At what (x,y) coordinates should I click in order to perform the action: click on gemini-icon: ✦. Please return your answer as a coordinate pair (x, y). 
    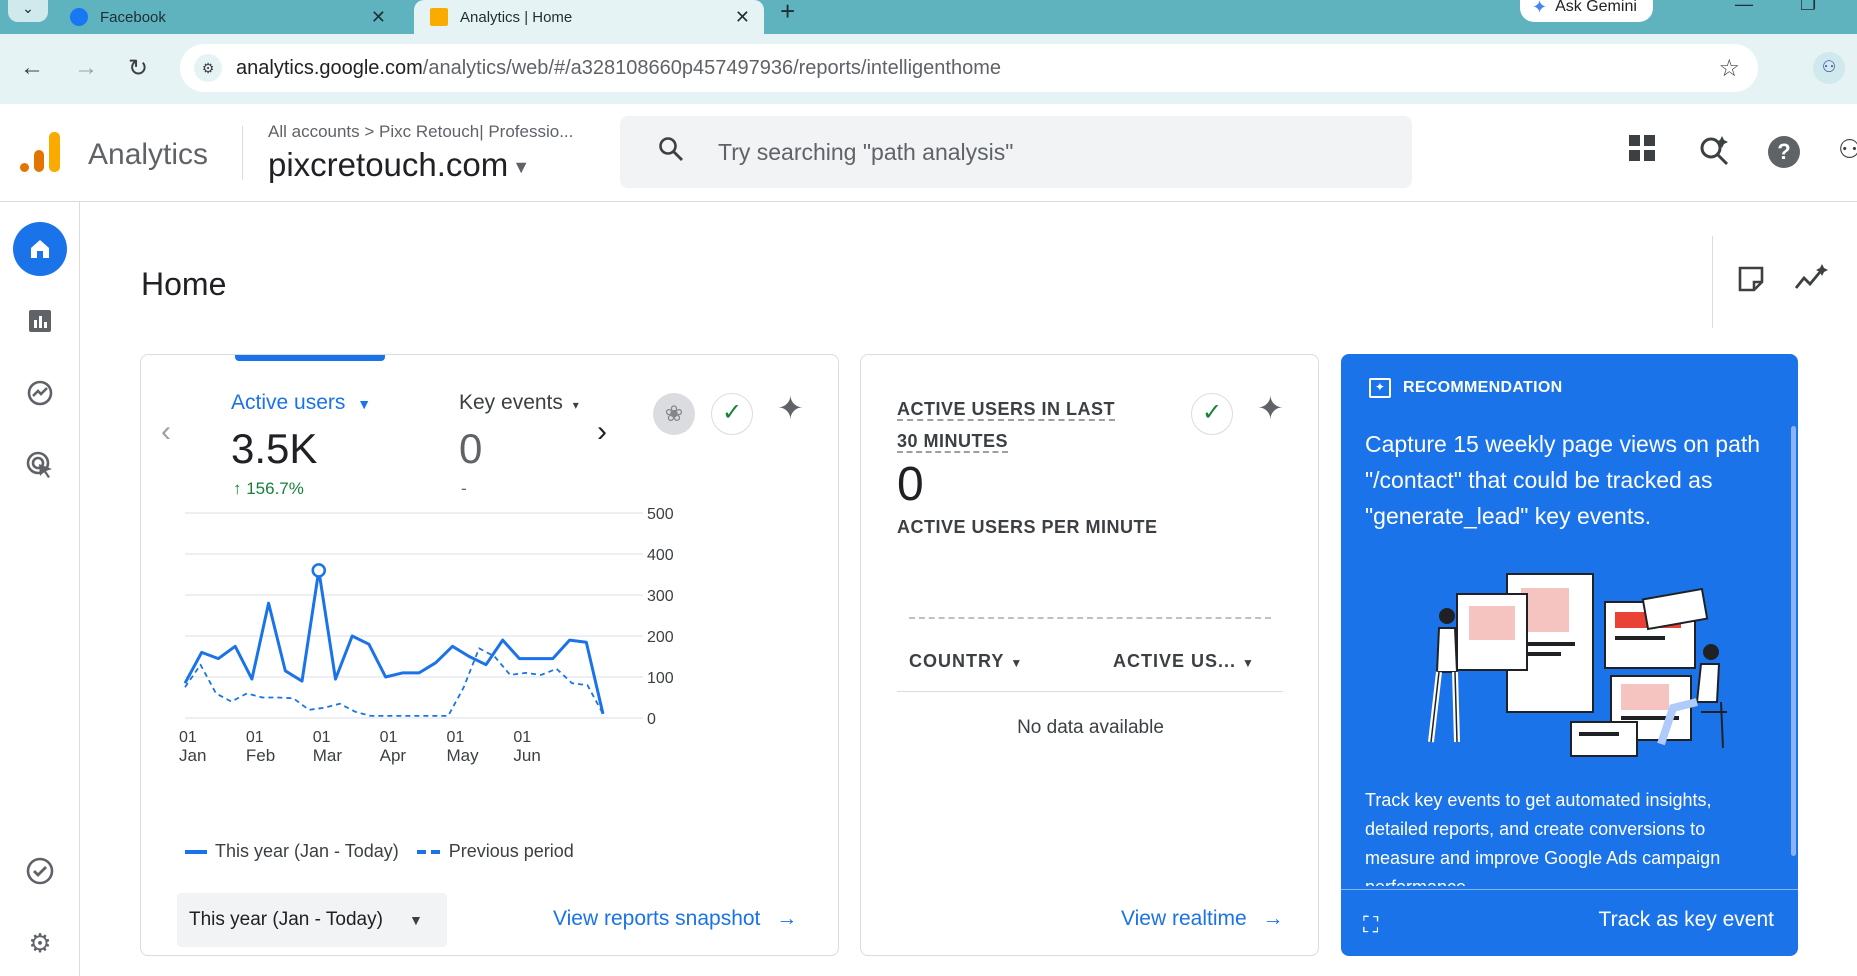
    Looking at the image, I should click on (1540, 8).